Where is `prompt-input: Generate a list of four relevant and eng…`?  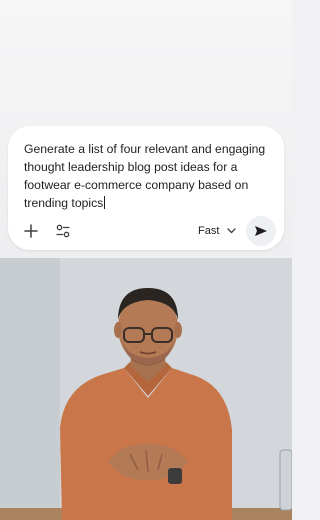 prompt-input: Generate a list of four relevant and eng… is located at coordinates (149, 176).